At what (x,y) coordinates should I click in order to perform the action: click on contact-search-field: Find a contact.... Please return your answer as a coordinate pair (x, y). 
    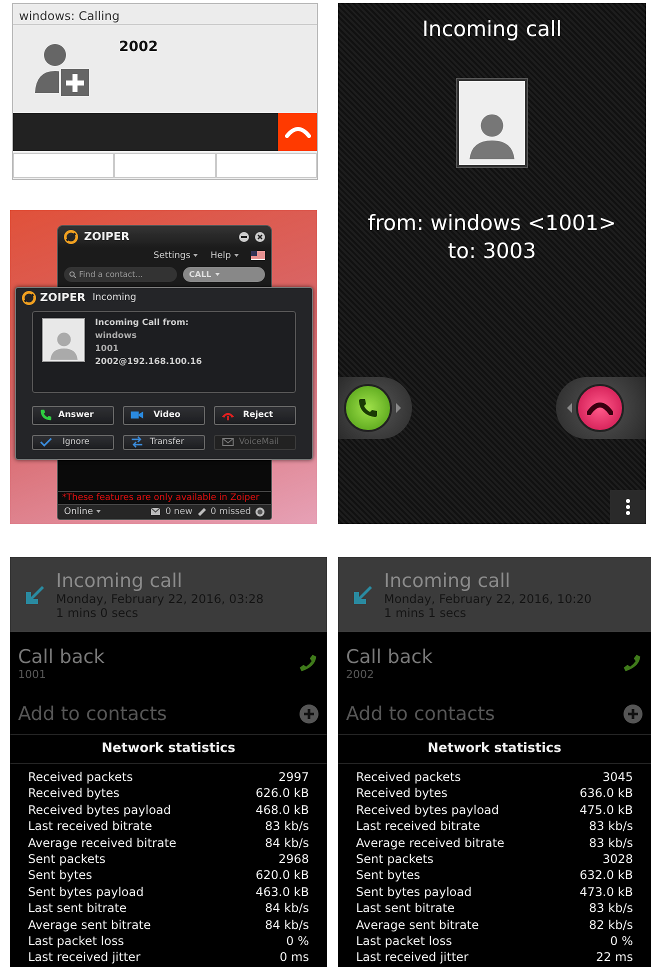
    Looking at the image, I should click on (120, 274).